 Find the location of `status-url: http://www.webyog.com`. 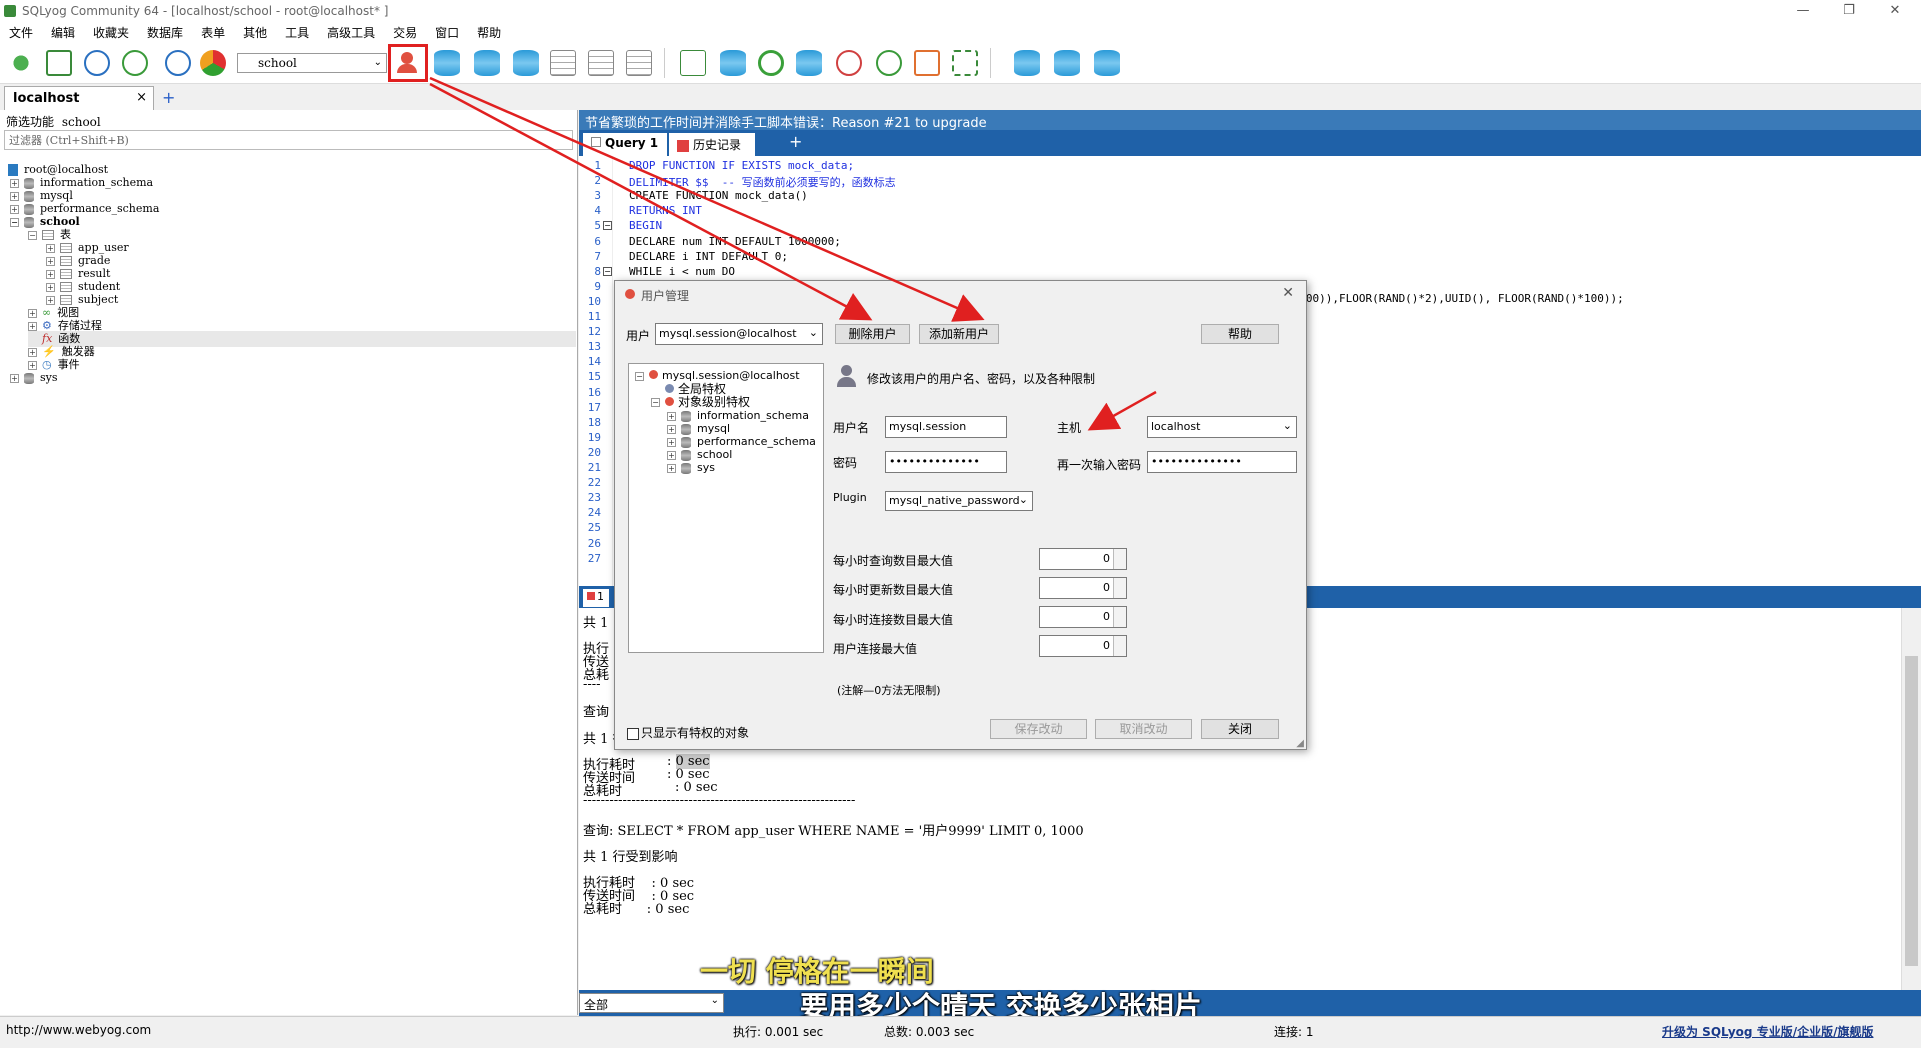

status-url: http://www.webyog.com is located at coordinates (78, 1030).